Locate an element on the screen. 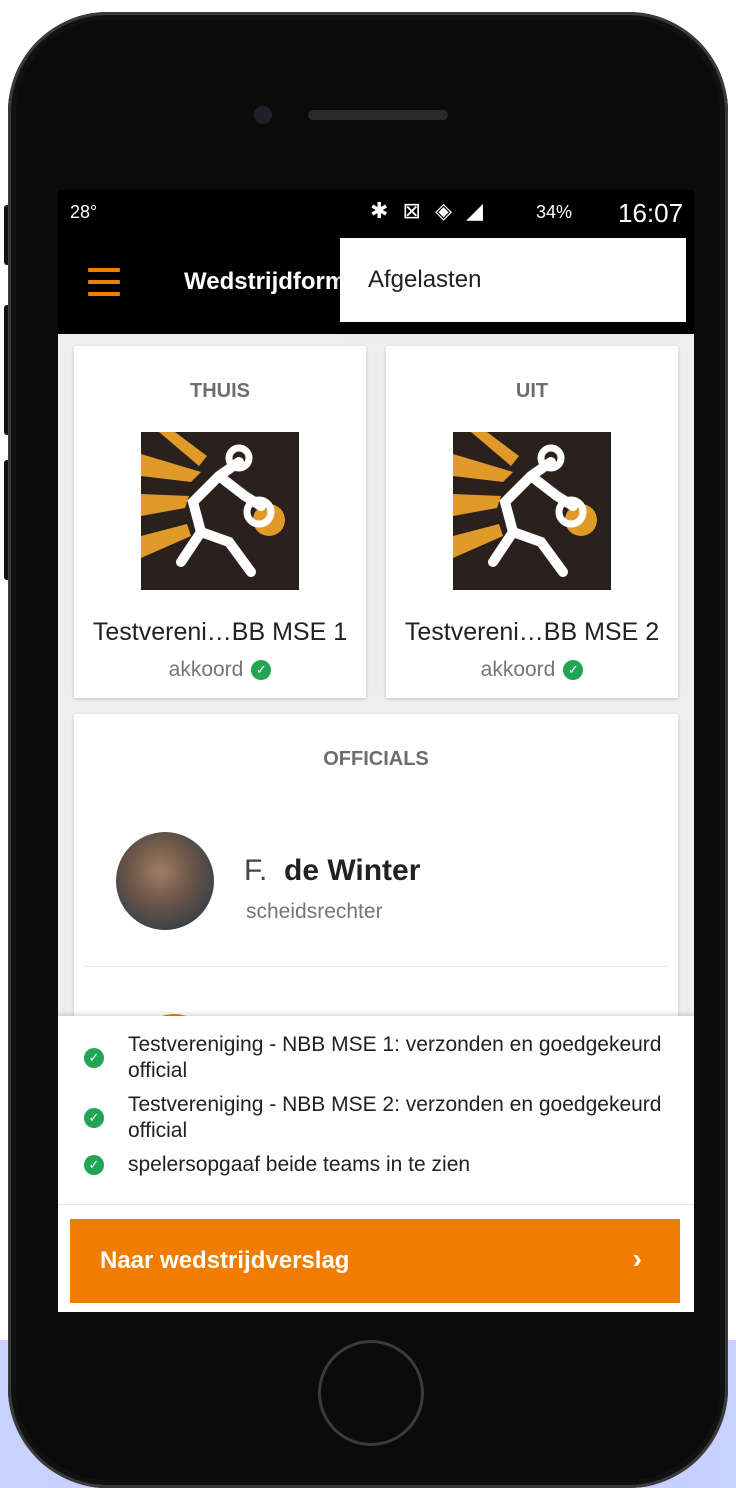  naar-wedstrijdverslag-button: Naar wedstrijdverslag › is located at coordinates (375, 1261).